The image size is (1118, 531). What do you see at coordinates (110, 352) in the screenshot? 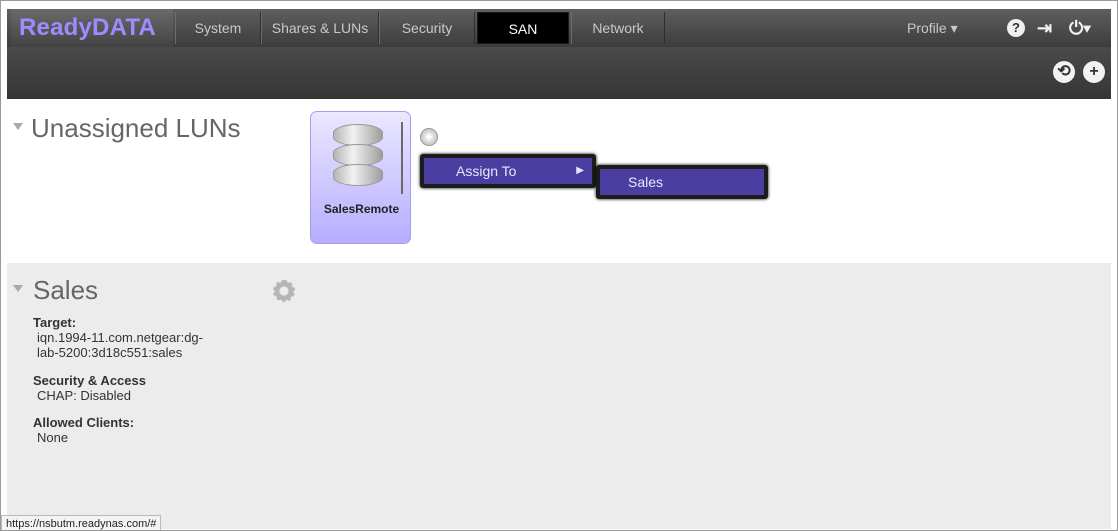
I see `target-value-line2: lab-5200:3d18c551:sales` at bounding box center [110, 352].